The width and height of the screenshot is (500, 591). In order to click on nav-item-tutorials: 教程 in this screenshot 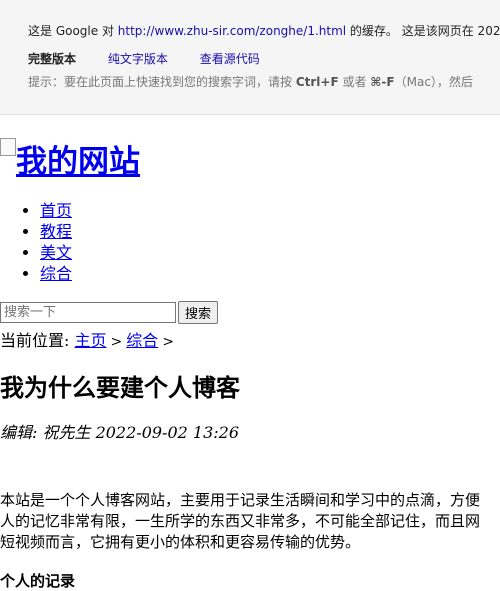, I will do `click(56, 231)`.